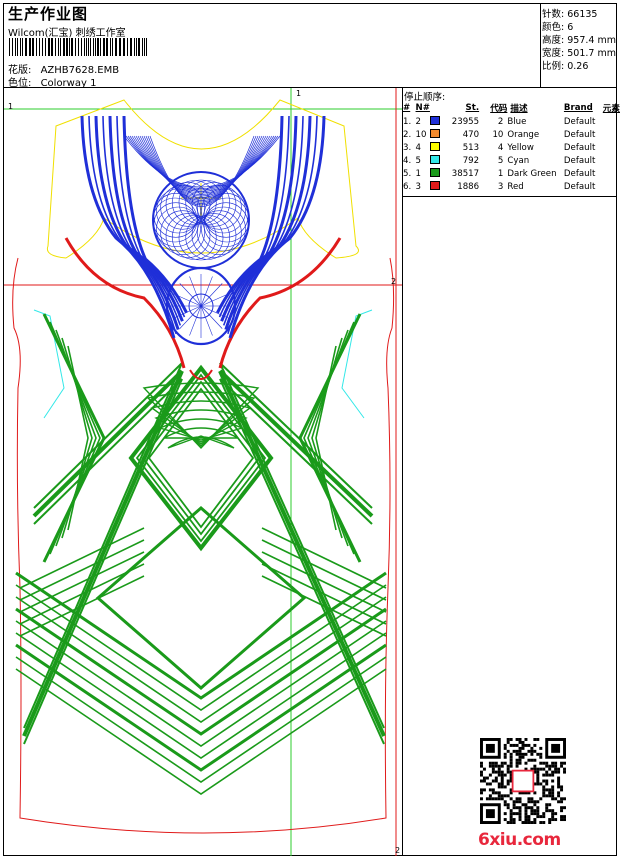  I want to click on row-idx: 6., so click(407, 186).